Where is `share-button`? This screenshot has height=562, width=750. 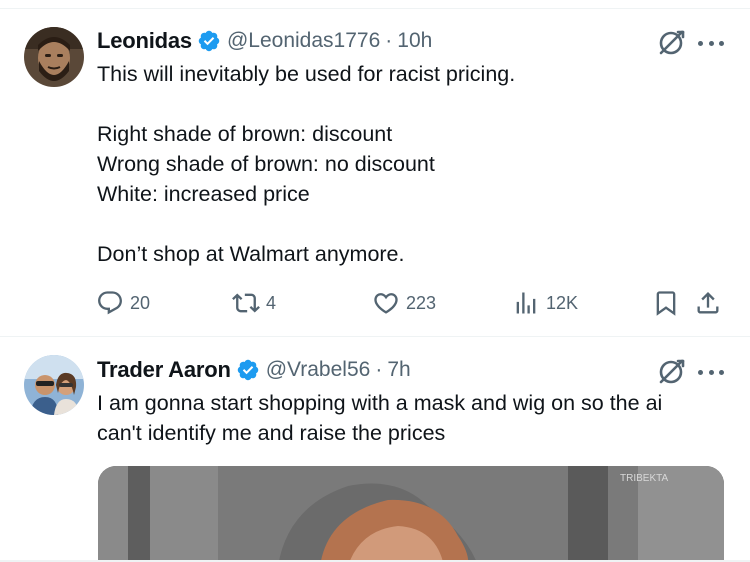
share-button is located at coordinates (708, 303).